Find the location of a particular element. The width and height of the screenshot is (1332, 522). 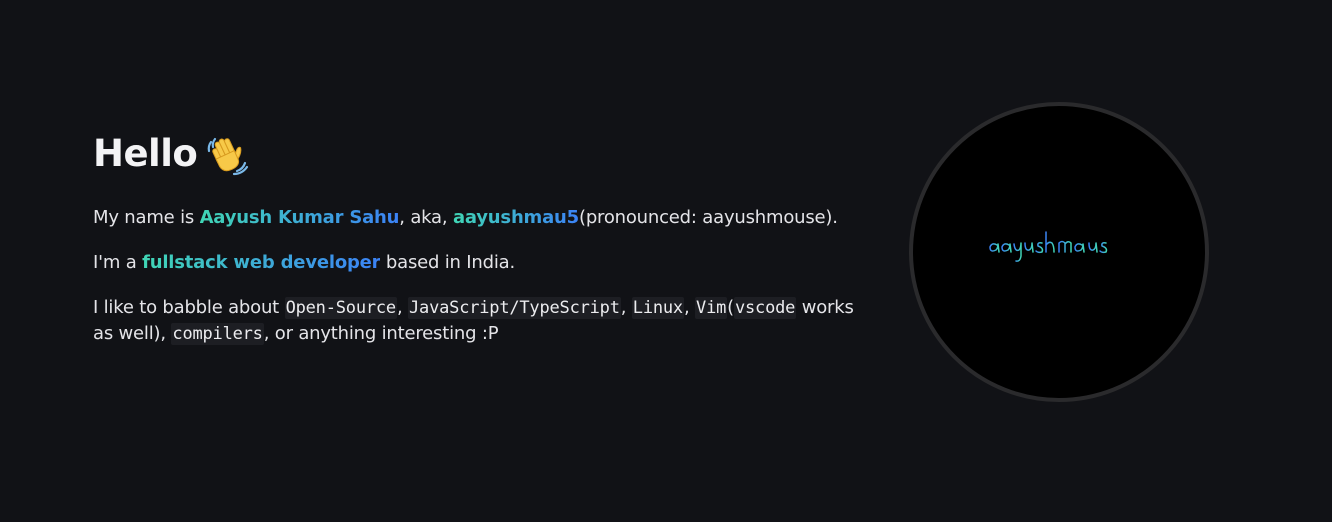

topic-vscode: vscode is located at coordinates (765, 308).